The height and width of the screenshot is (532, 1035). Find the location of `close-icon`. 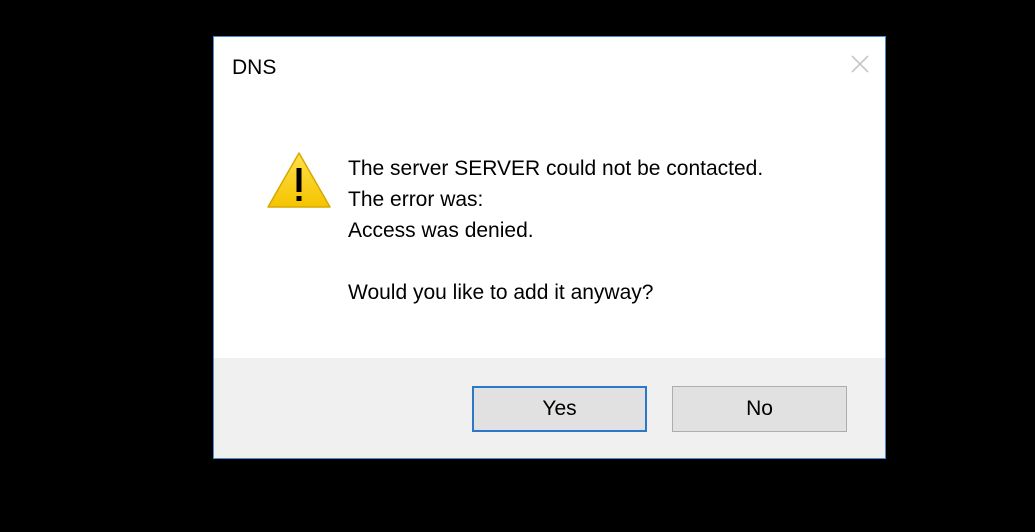

close-icon is located at coordinates (860, 64).